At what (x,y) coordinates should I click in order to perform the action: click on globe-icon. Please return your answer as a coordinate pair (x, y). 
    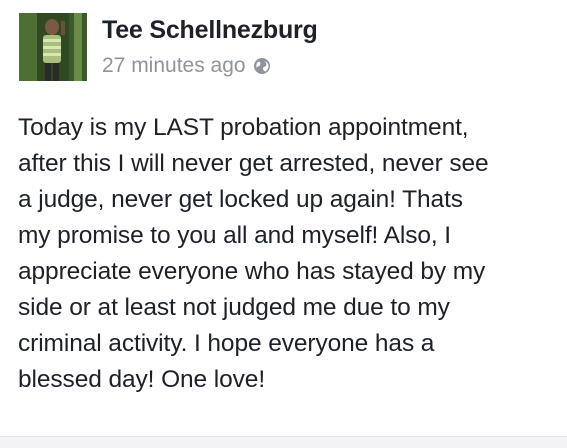
    Looking at the image, I should click on (262, 66).